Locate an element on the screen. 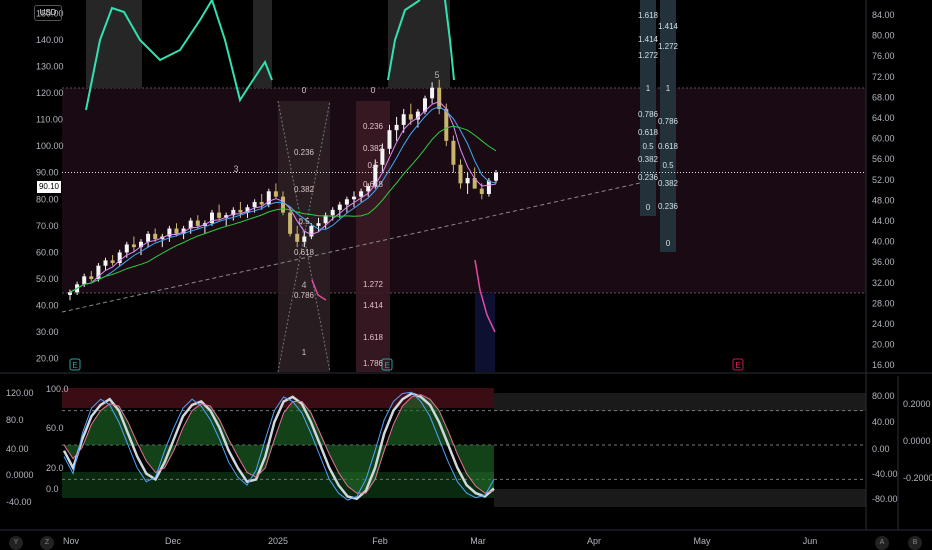 Image resolution: width=932 pixels, height=550 pixels. fib-label-left: 0 is located at coordinates (304, 90).